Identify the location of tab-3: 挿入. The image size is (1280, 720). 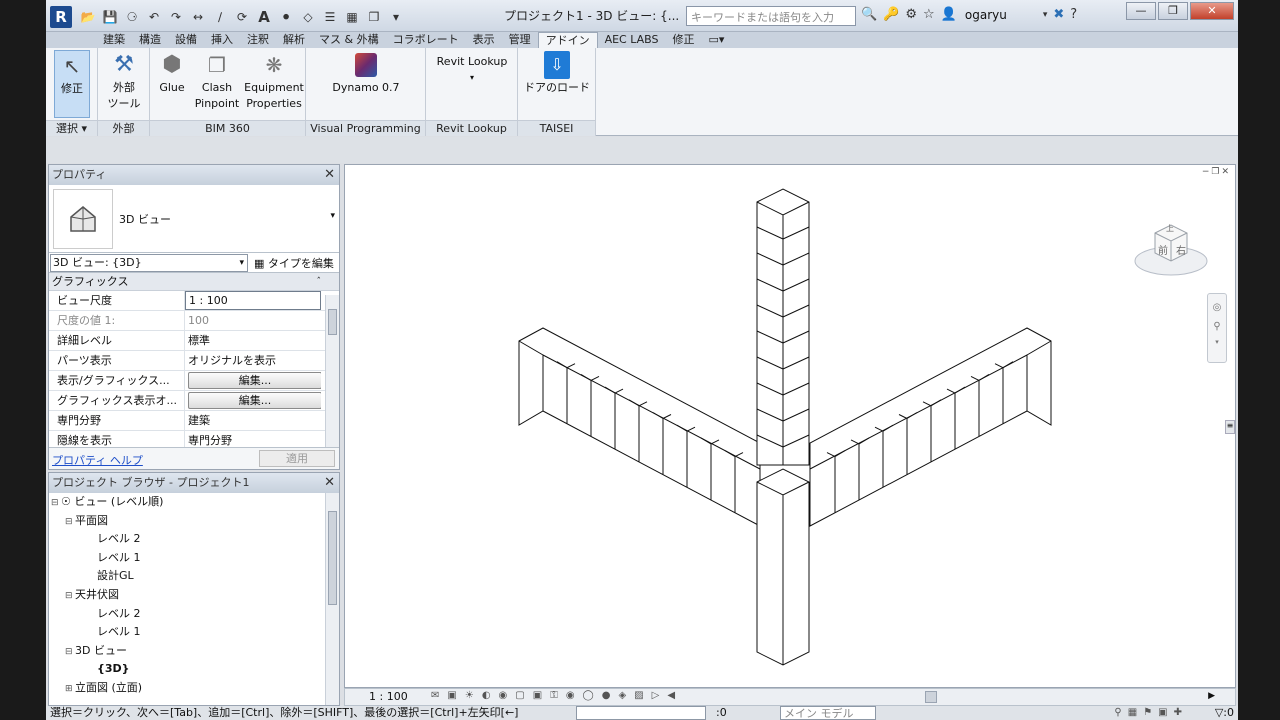
(222, 40).